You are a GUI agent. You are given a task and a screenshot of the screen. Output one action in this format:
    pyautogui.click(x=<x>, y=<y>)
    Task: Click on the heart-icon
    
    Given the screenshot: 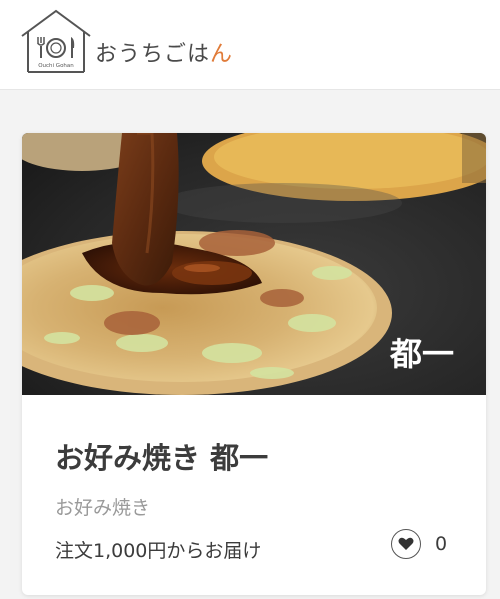 What is the action you would take?
    pyautogui.click(x=406, y=543)
    